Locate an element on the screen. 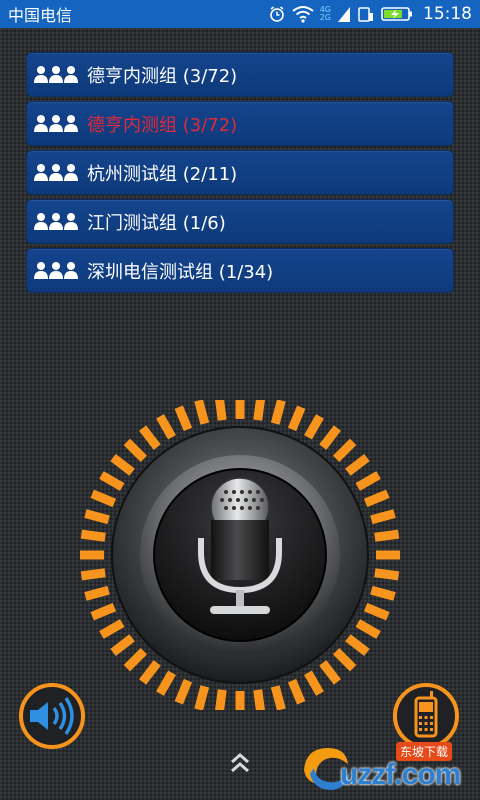 This screenshot has height=800, width=480. sim-icon is located at coordinates (366, 14).